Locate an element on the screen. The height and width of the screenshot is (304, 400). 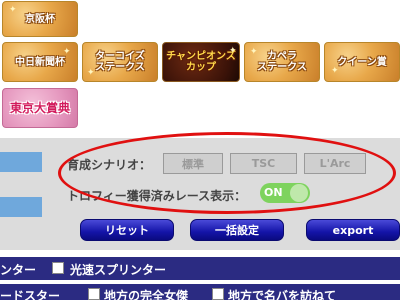
filter-label: ードスター is located at coordinates (30, 296).